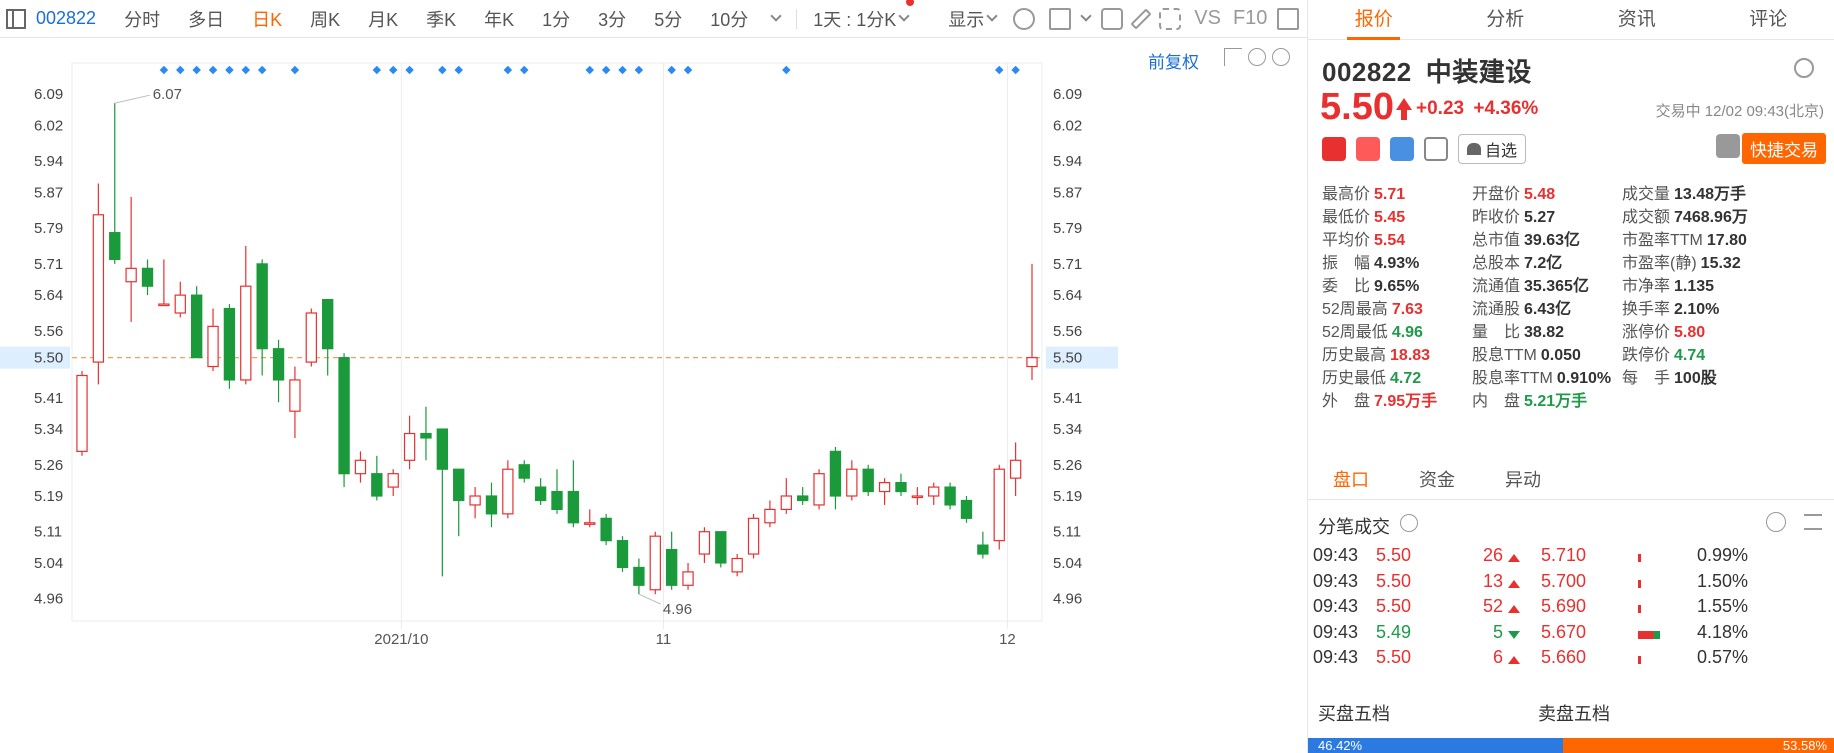 Image resolution: width=1834 pixels, height=753 pixels. Describe the element at coordinates (142, 19) in the screenshot. I see `tab-fenshi: 分时` at that location.